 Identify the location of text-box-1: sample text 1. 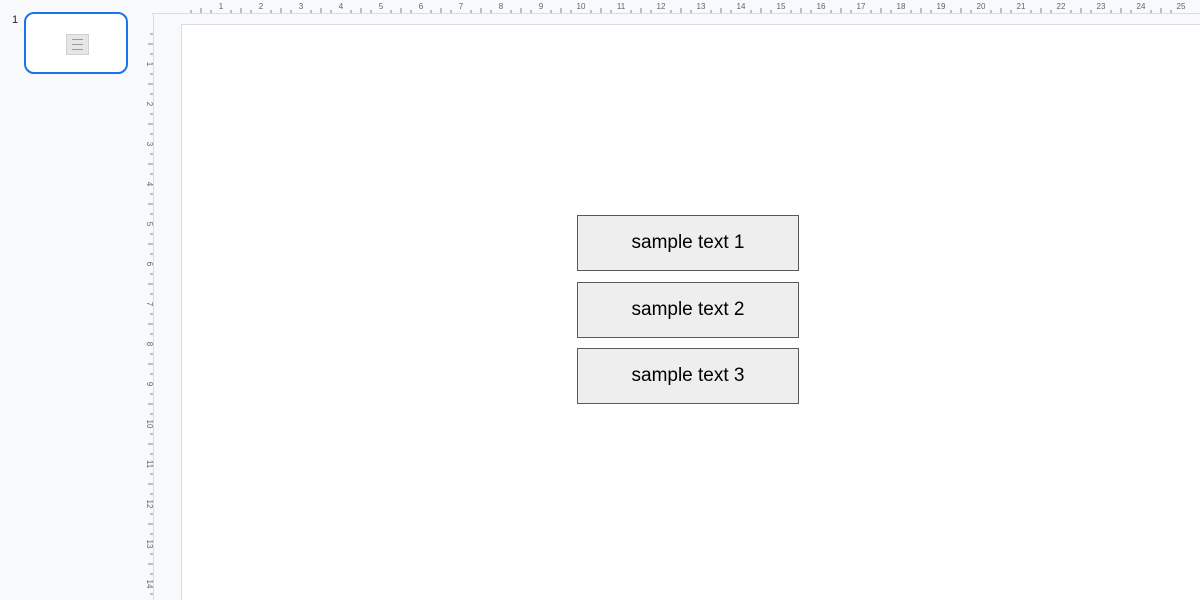
(688, 243).